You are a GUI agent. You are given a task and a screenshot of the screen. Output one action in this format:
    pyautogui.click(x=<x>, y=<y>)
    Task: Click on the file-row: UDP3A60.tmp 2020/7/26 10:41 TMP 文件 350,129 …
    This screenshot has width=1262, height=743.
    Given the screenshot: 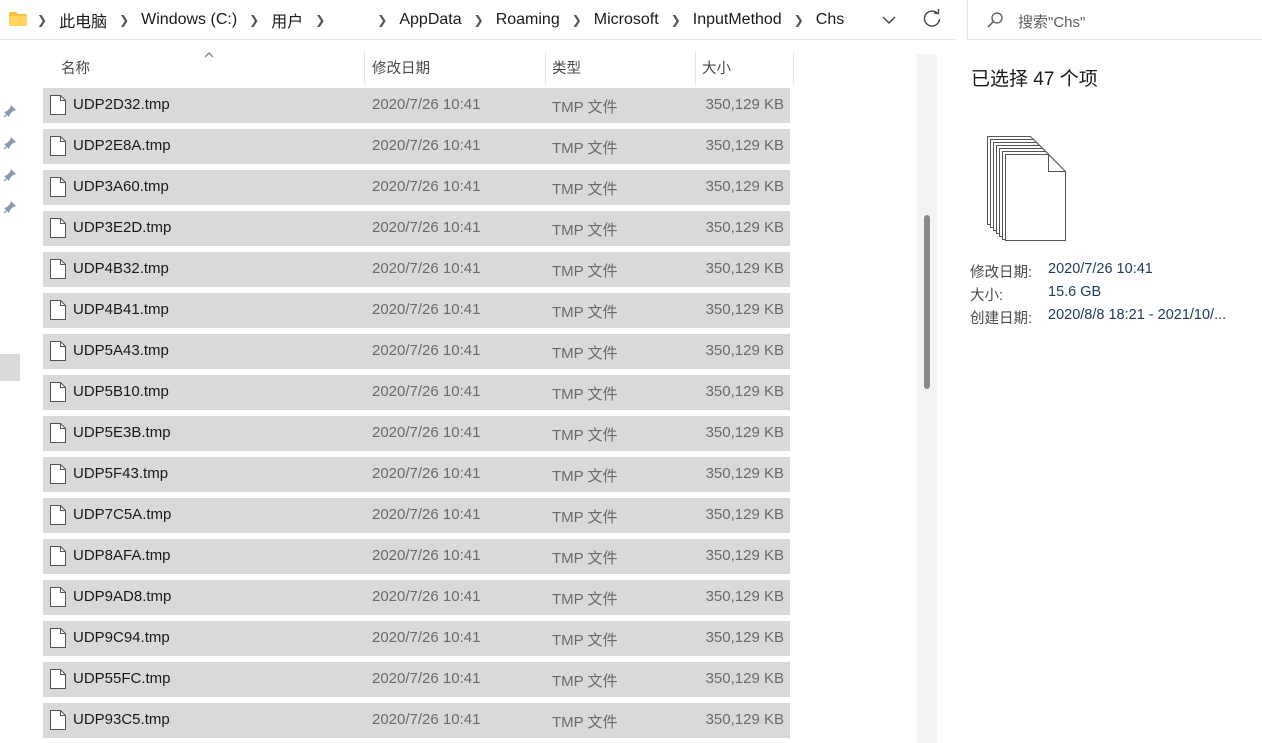 What is the action you would take?
    pyautogui.click(x=416, y=187)
    